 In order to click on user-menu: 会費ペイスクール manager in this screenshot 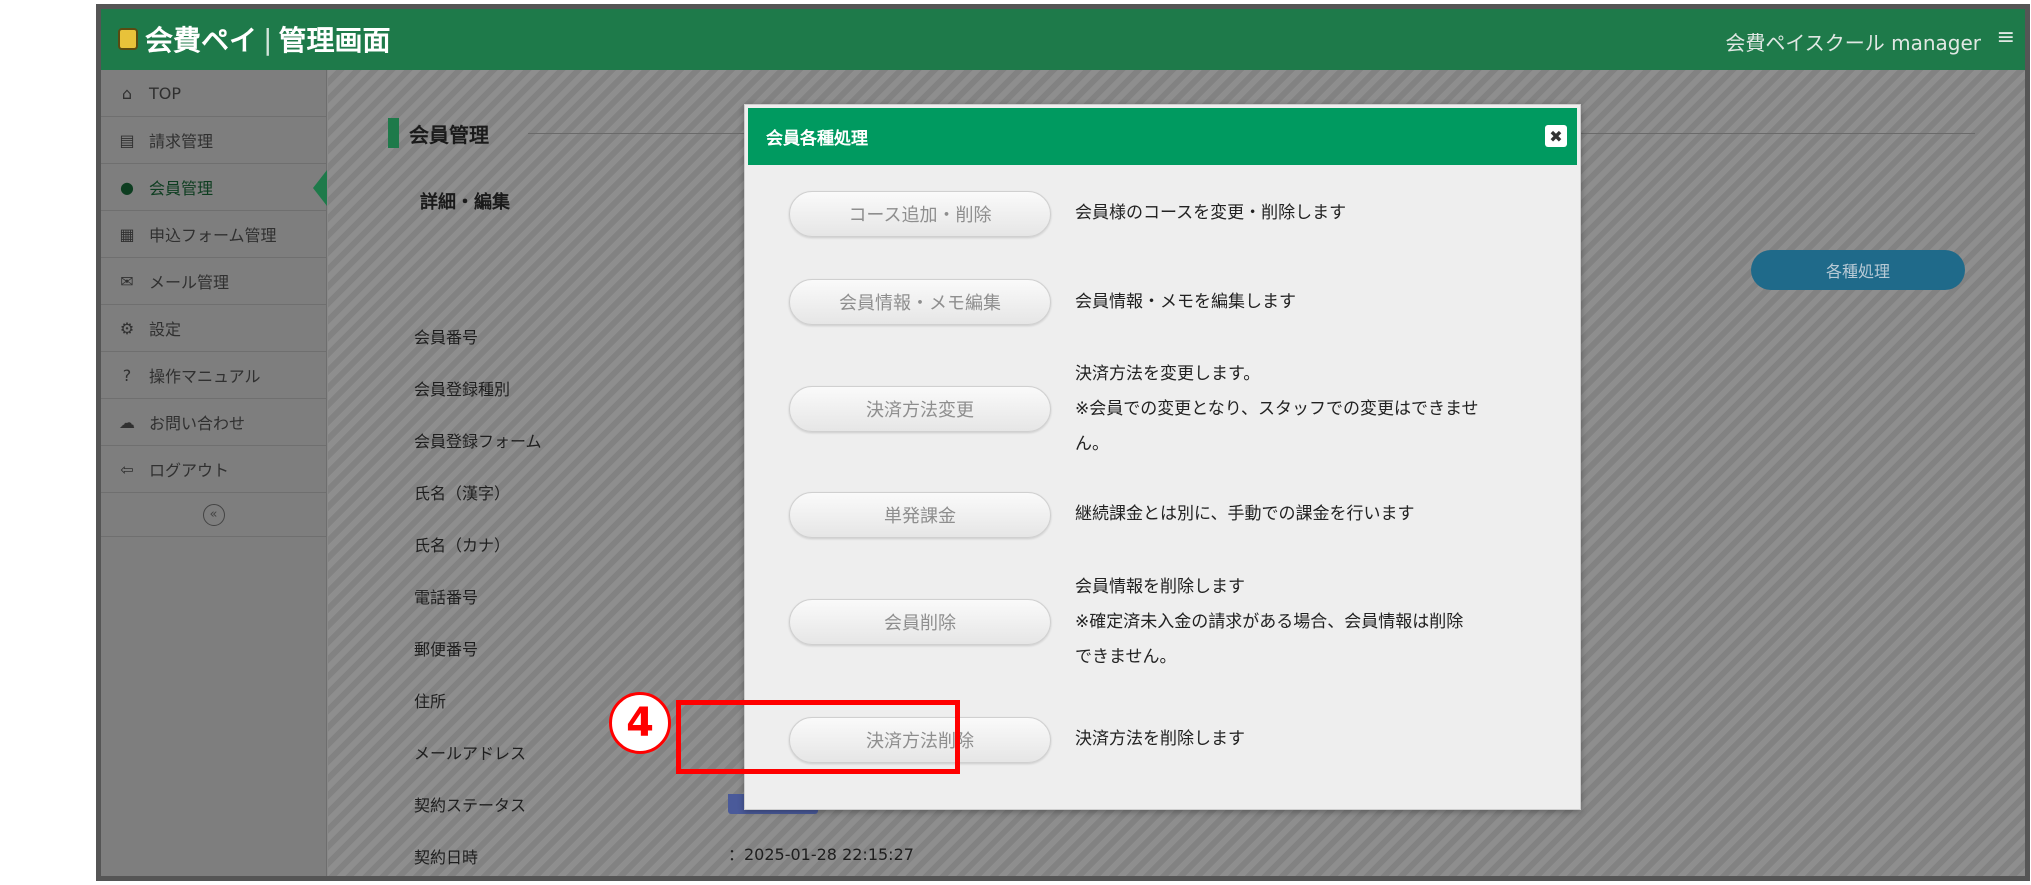, I will do `click(1853, 41)`.